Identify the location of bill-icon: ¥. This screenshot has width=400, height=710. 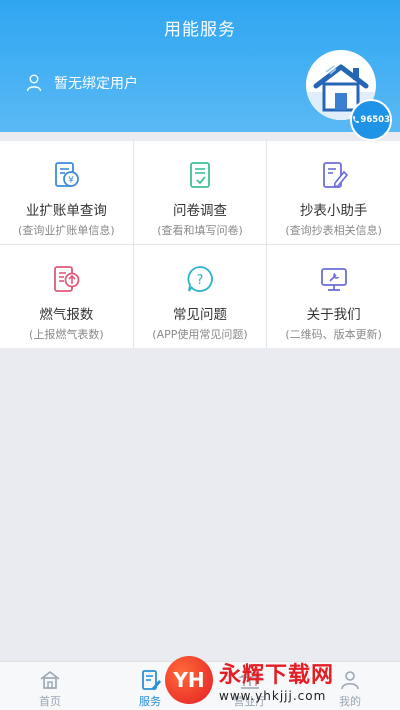
(66, 175).